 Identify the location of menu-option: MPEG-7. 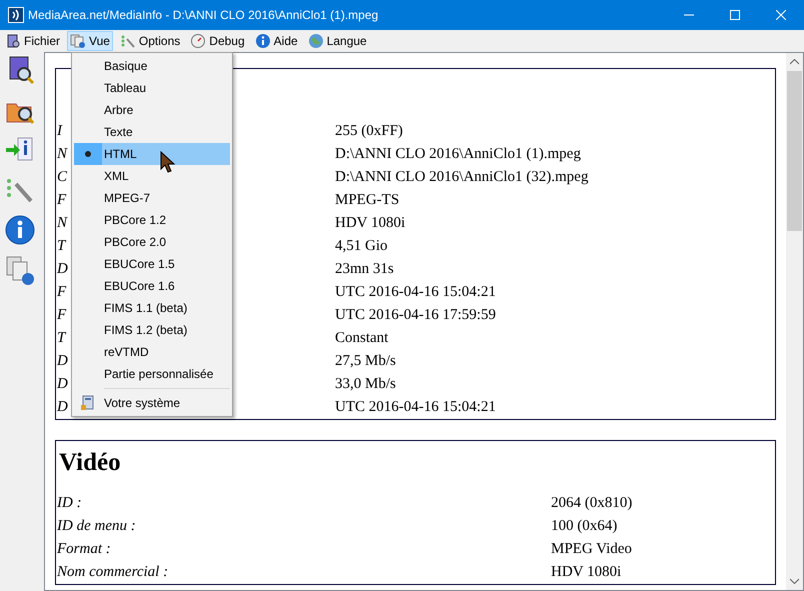
(152, 198).